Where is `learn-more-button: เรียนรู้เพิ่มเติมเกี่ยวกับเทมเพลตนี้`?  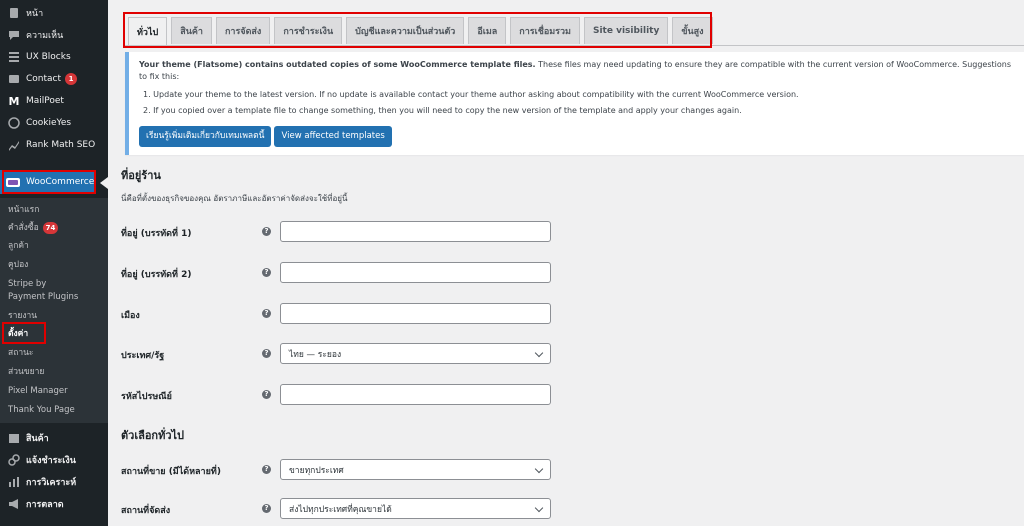 learn-more-button: เรียนรู้เพิ่มเติมเกี่ยวกับเทมเพลตนี้ is located at coordinates (205, 136).